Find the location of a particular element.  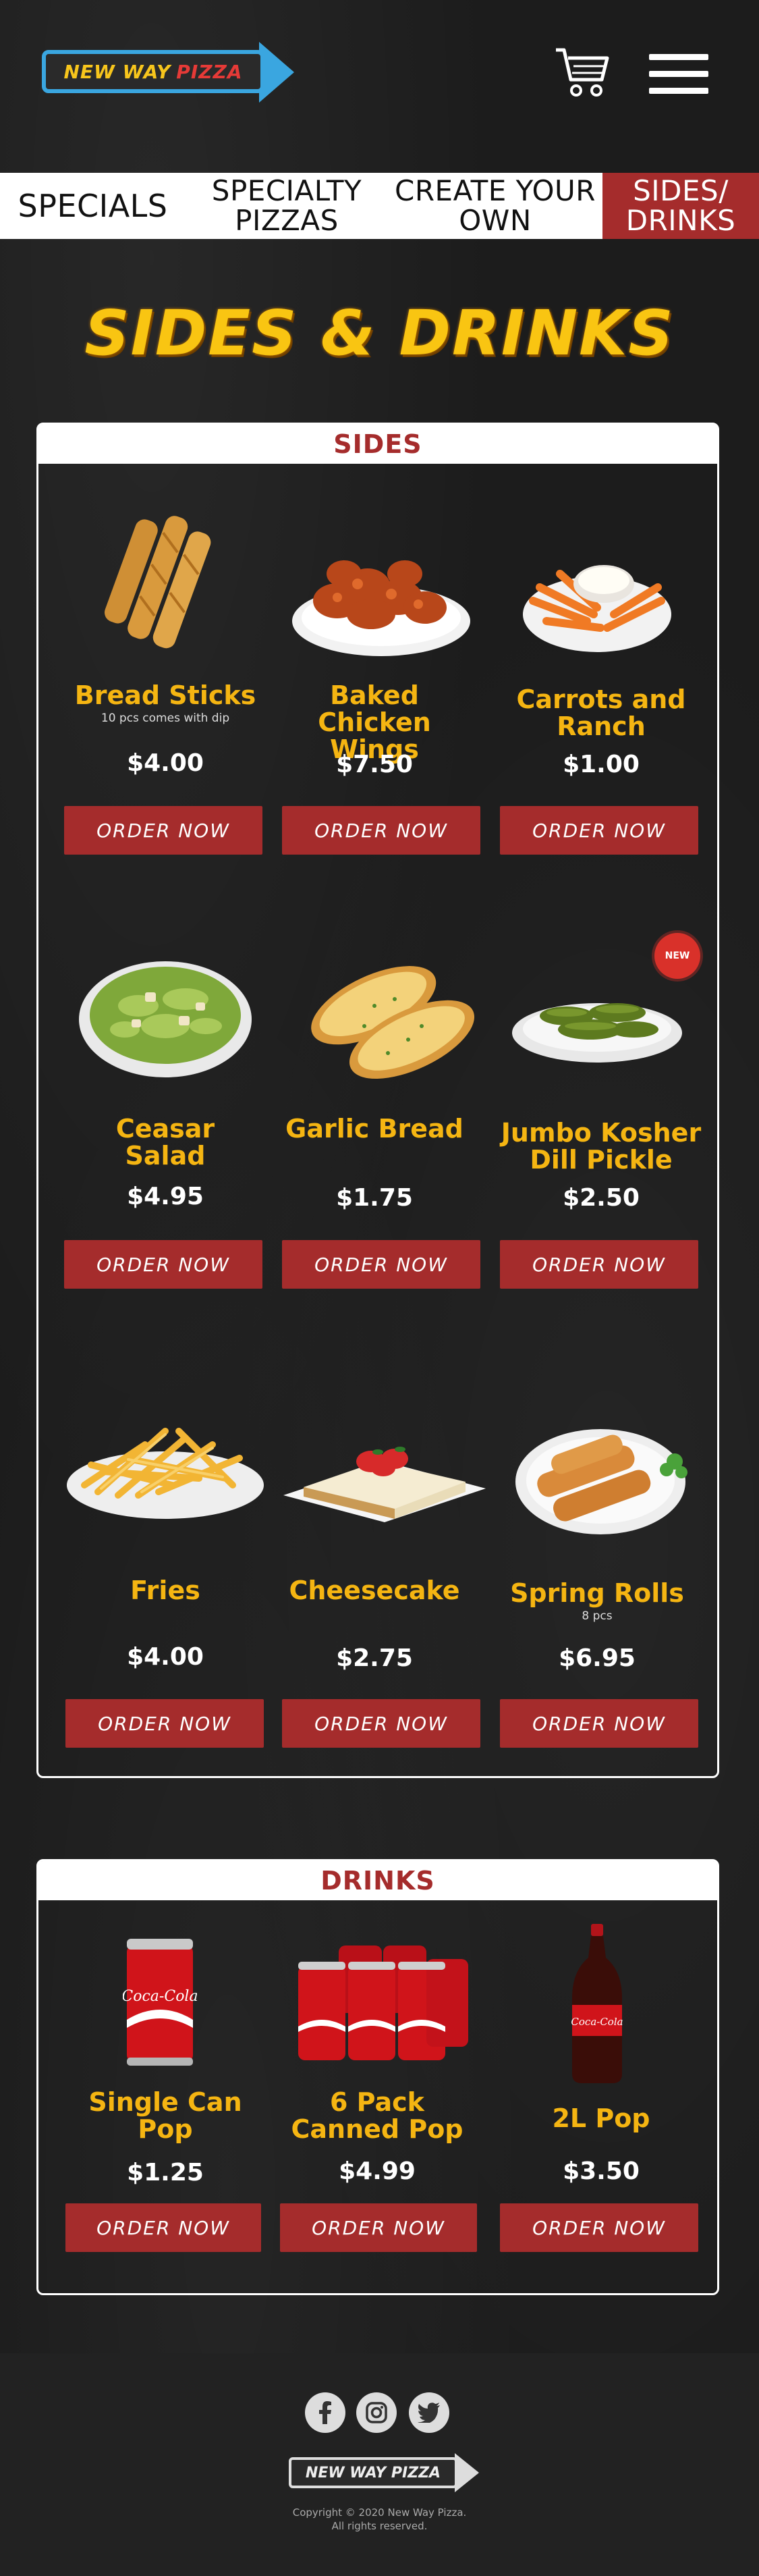

copyright-line1: Copyright © 2020 New Way Pizza. is located at coordinates (379, 2512).